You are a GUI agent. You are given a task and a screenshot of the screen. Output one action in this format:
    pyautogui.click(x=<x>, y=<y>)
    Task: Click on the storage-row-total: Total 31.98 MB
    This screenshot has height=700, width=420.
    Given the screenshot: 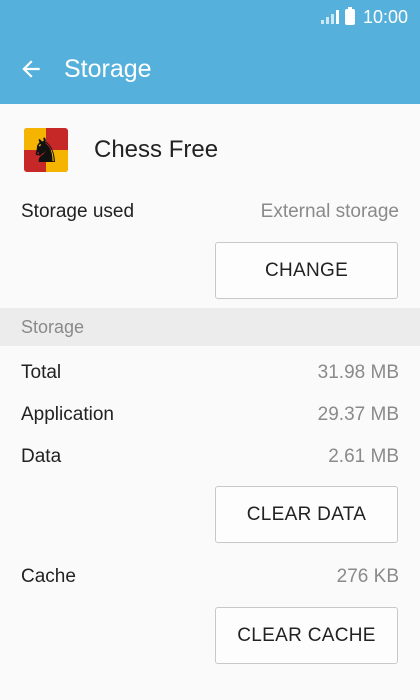 What is the action you would take?
    pyautogui.click(x=210, y=373)
    